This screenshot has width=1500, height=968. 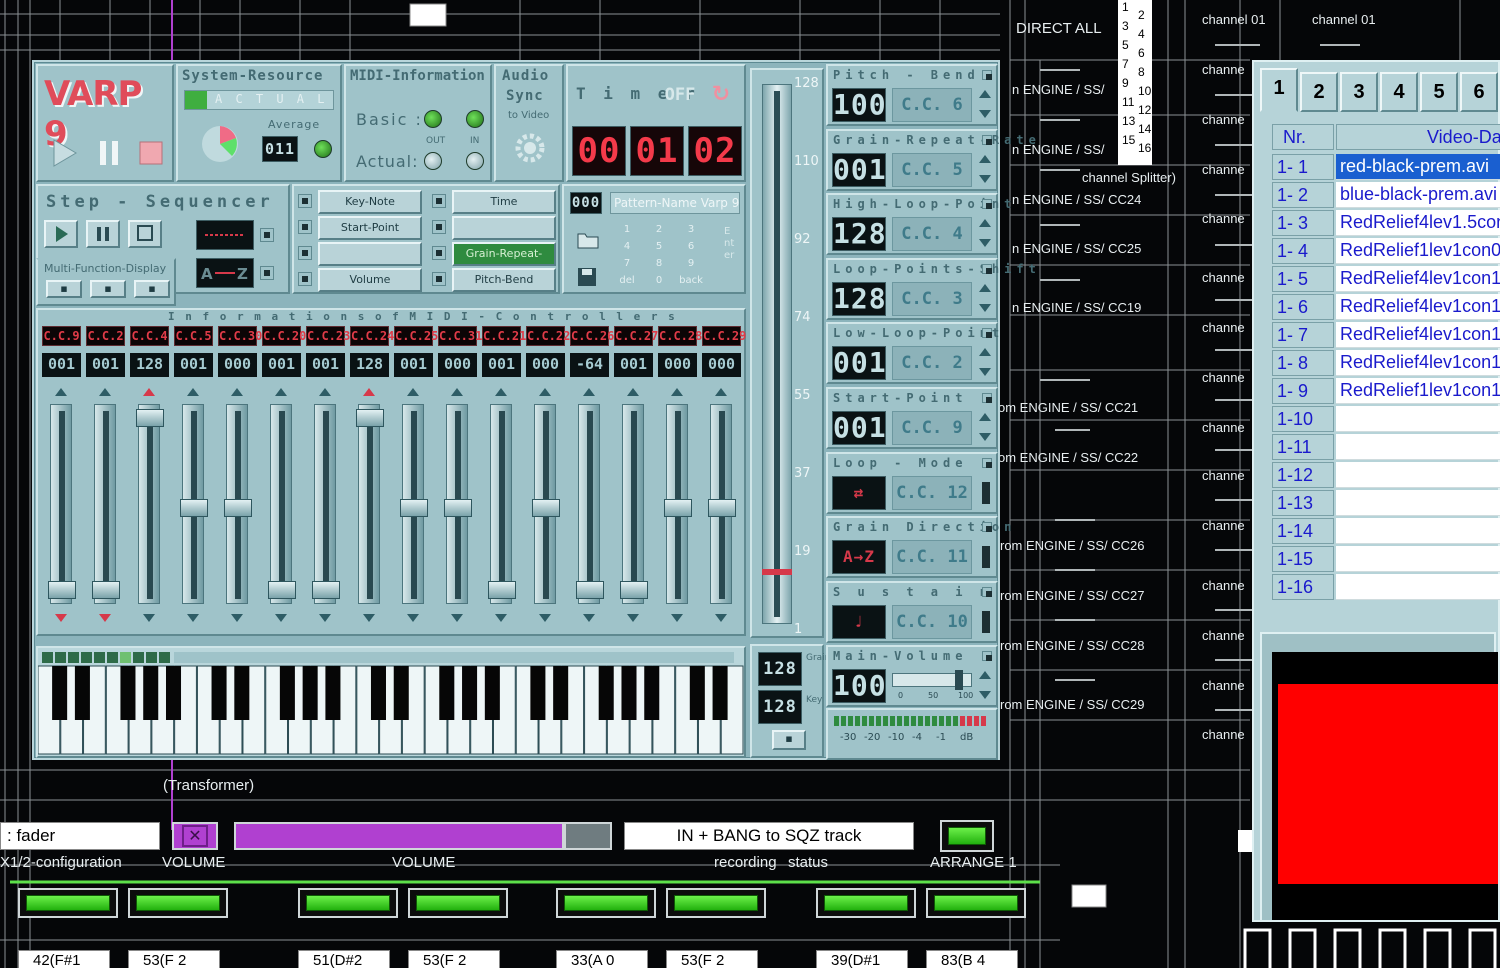 I want to click on seq-pause-button, so click(x=103, y=234).